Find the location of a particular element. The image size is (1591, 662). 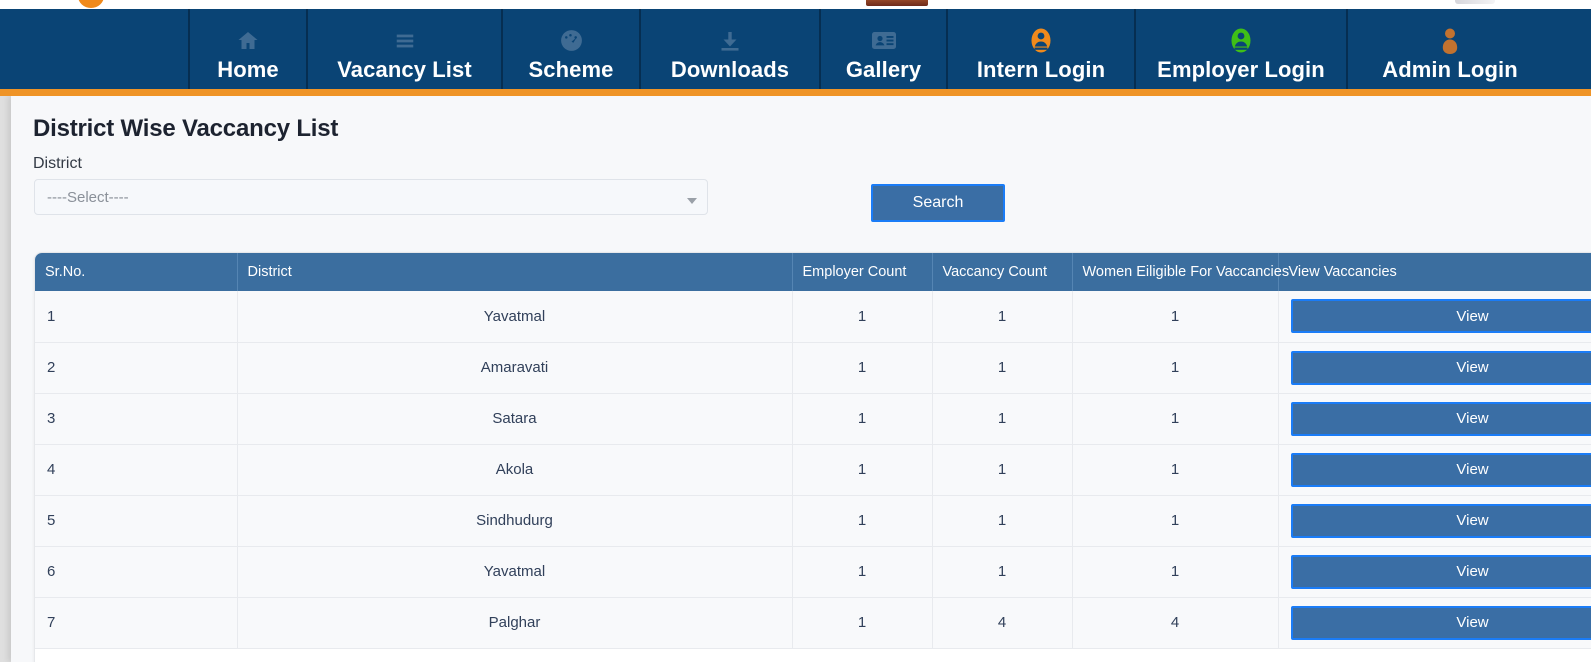

cell-district: Akola is located at coordinates (515, 470).